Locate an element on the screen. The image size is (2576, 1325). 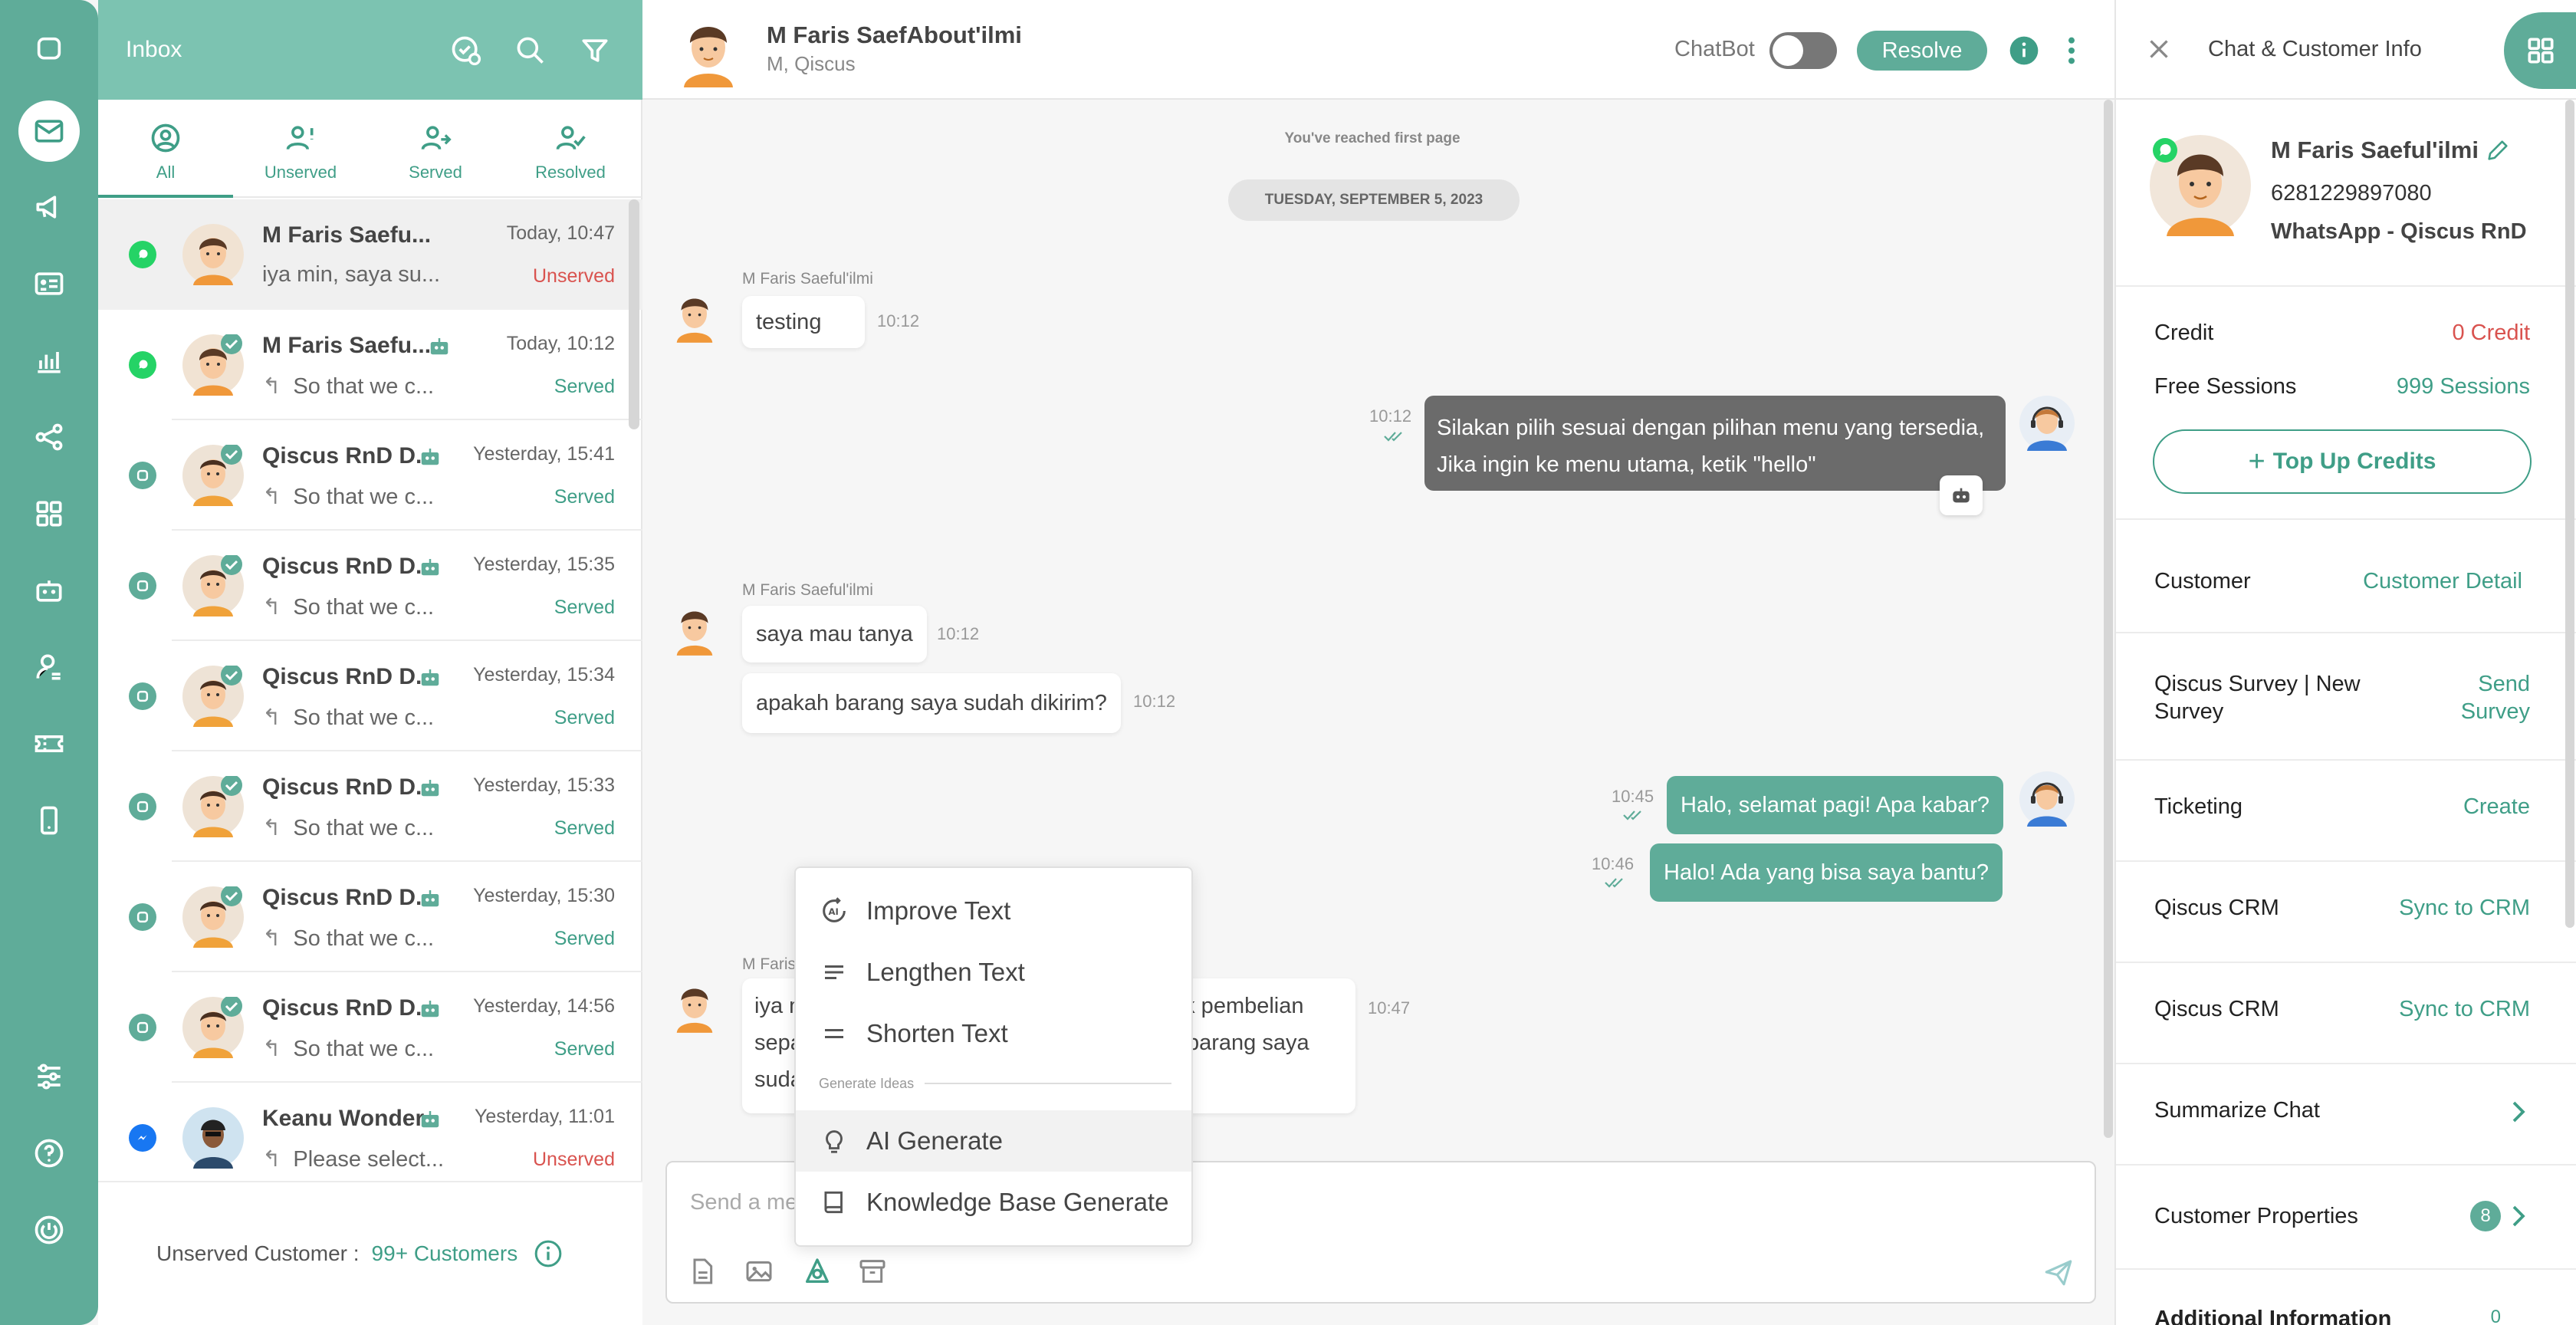
document-icon is located at coordinates (703, 1271).